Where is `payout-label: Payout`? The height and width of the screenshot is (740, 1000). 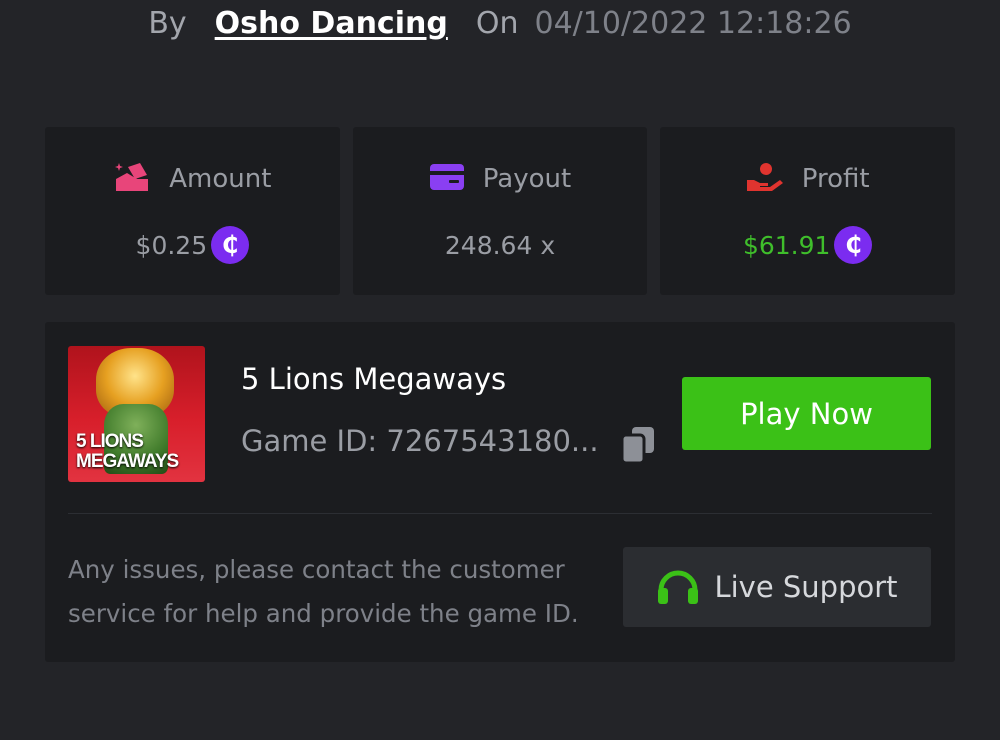
payout-label: Payout is located at coordinates (527, 179).